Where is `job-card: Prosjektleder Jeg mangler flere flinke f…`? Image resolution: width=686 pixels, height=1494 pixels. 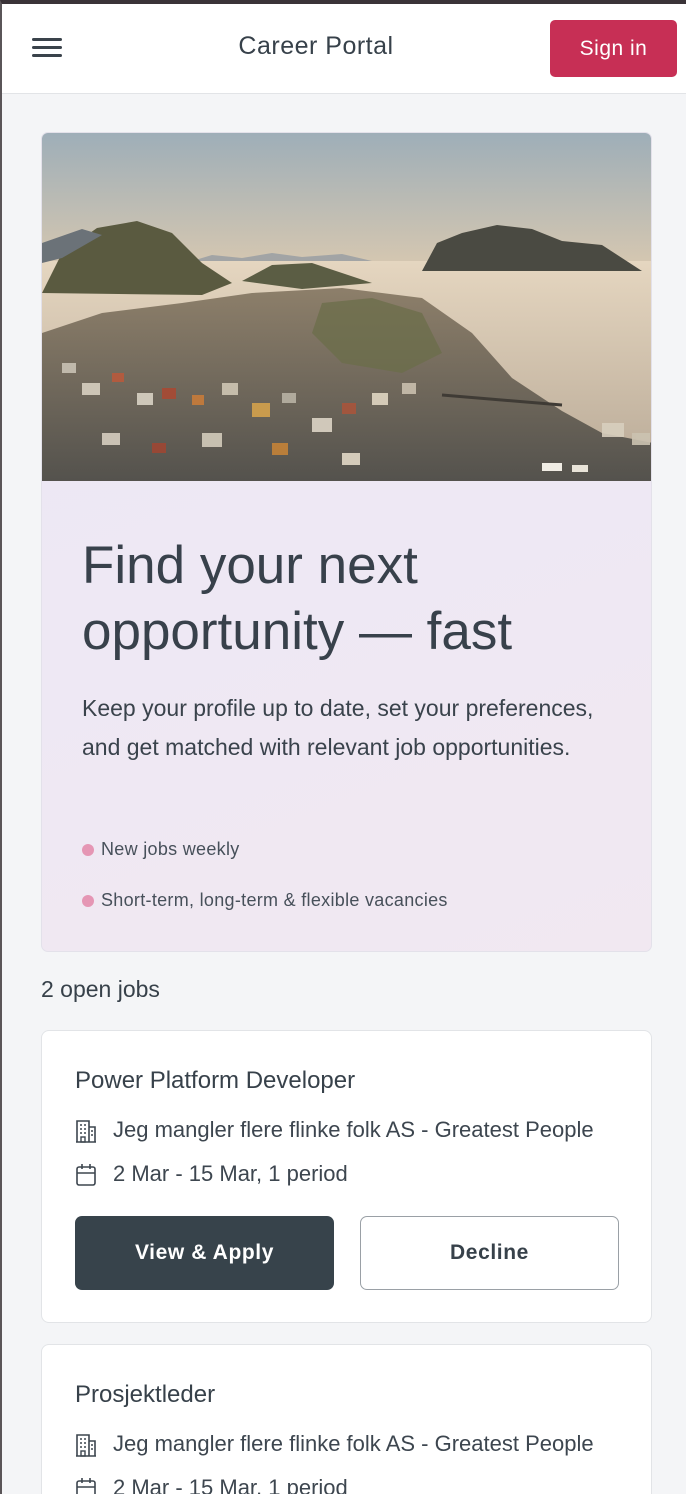 job-card: Prosjektleder Jeg mangler flere flinke f… is located at coordinates (346, 1419).